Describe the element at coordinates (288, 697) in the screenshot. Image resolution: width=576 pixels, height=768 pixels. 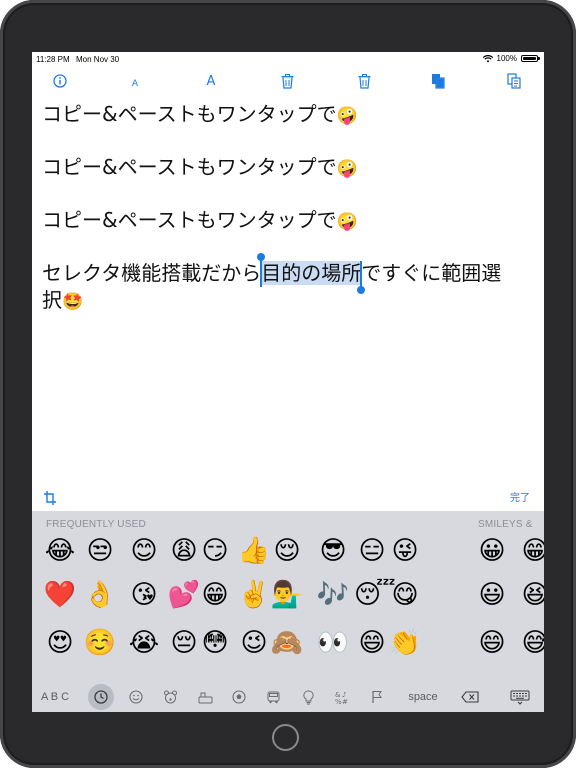
I see `keyboard-category-bar: A B C & ♪ % # space` at that location.